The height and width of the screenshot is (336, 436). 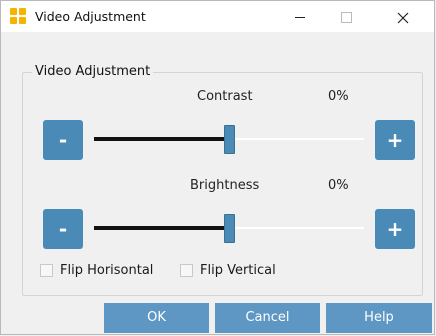 What do you see at coordinates (63, 229) in the screenshot?
I see `brightness-decrease-button: -` at bounding box center [63, 229].